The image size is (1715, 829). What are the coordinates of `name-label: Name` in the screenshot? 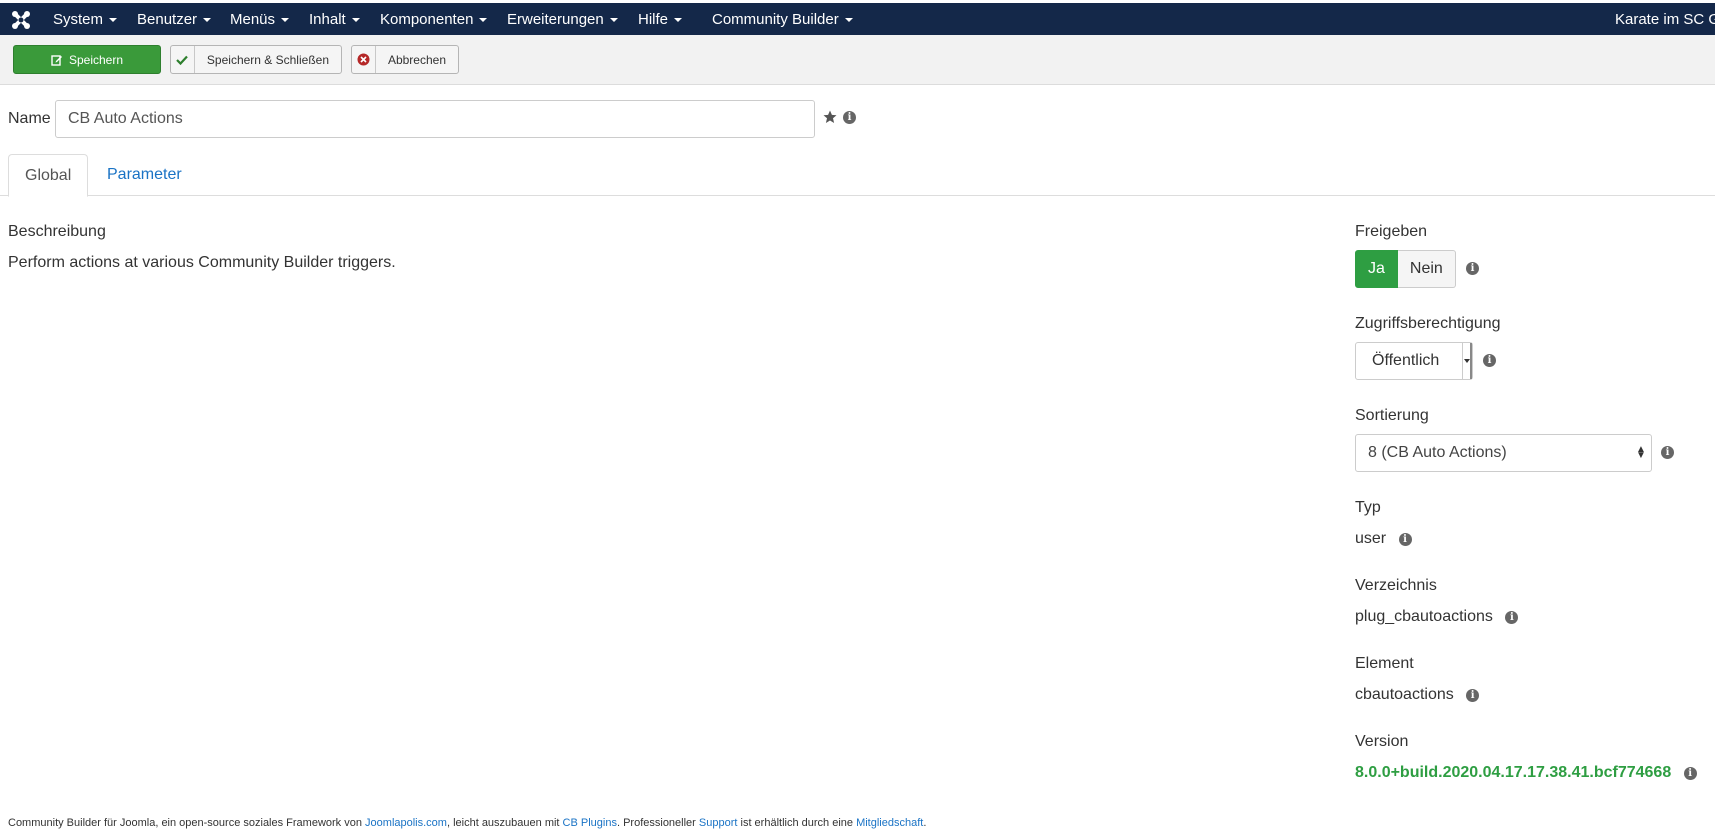 It's located at (29, 118).